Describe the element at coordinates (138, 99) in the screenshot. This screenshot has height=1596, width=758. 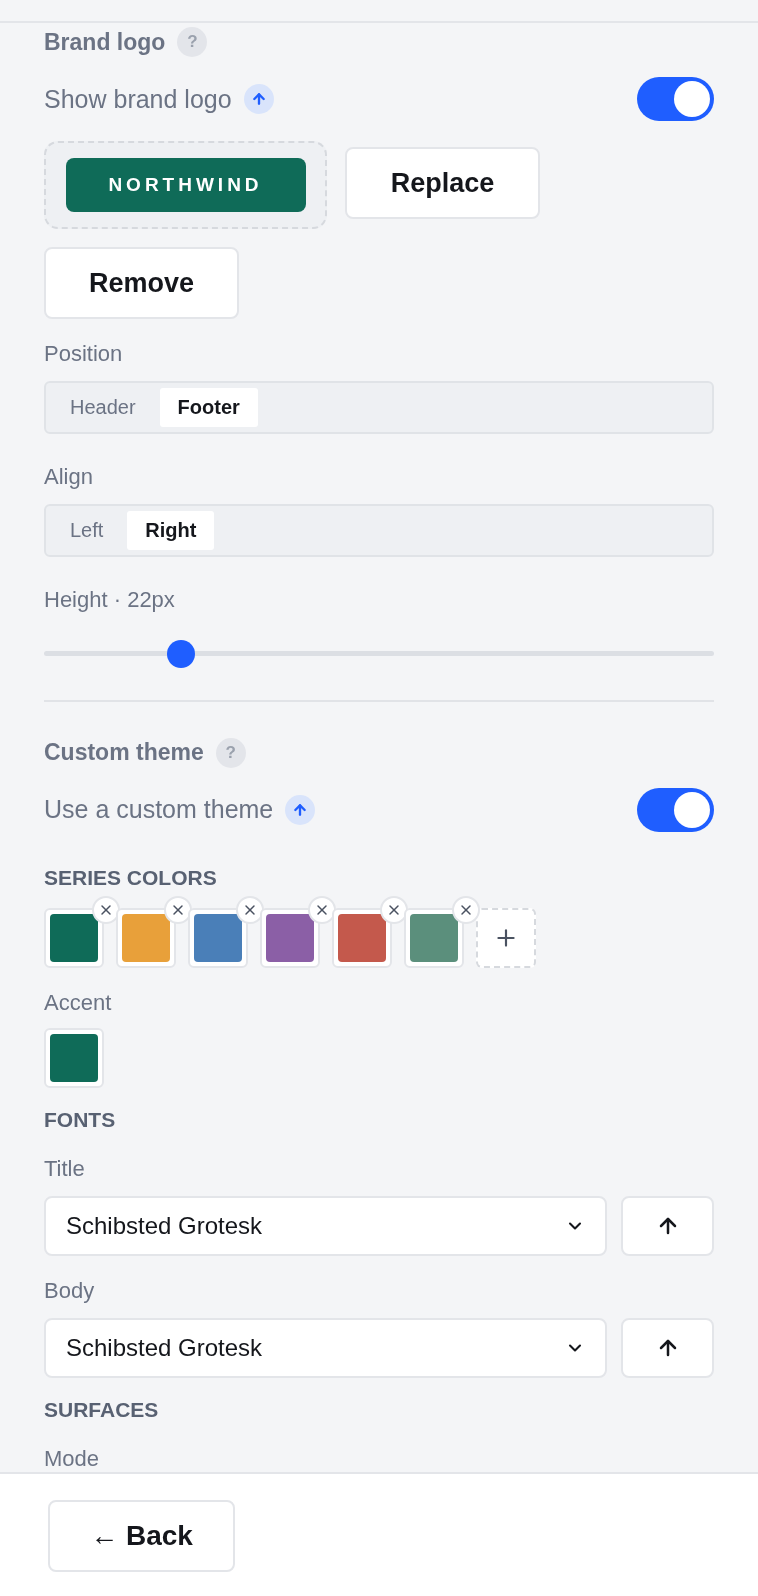
I see `toggle-label: Show brand logo` at that location.